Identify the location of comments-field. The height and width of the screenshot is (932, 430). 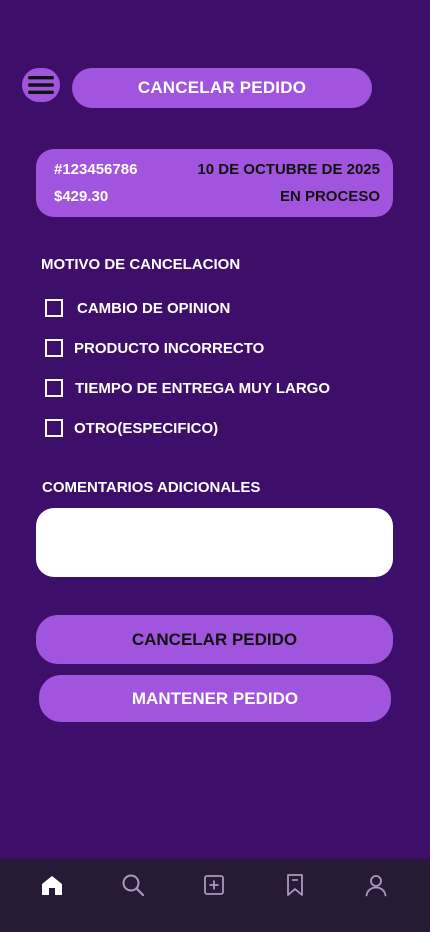
(214, 542).